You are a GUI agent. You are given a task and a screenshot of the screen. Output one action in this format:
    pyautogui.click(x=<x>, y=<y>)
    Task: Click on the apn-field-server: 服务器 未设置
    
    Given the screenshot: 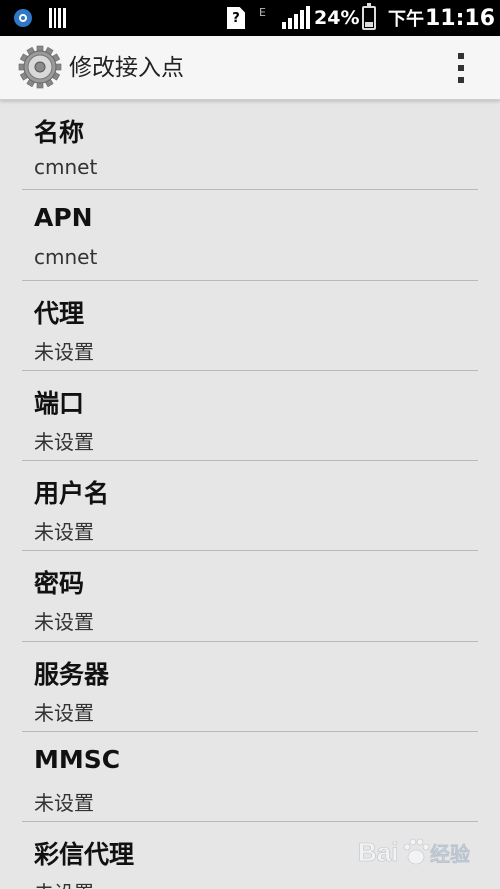 What is the action you would take?
    pyautogui.click(x=250, y=687)
    